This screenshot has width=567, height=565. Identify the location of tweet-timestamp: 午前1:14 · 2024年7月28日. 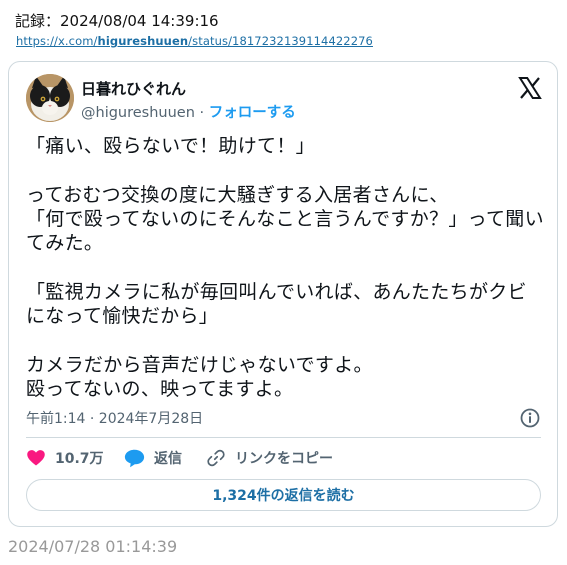
(114, 418).